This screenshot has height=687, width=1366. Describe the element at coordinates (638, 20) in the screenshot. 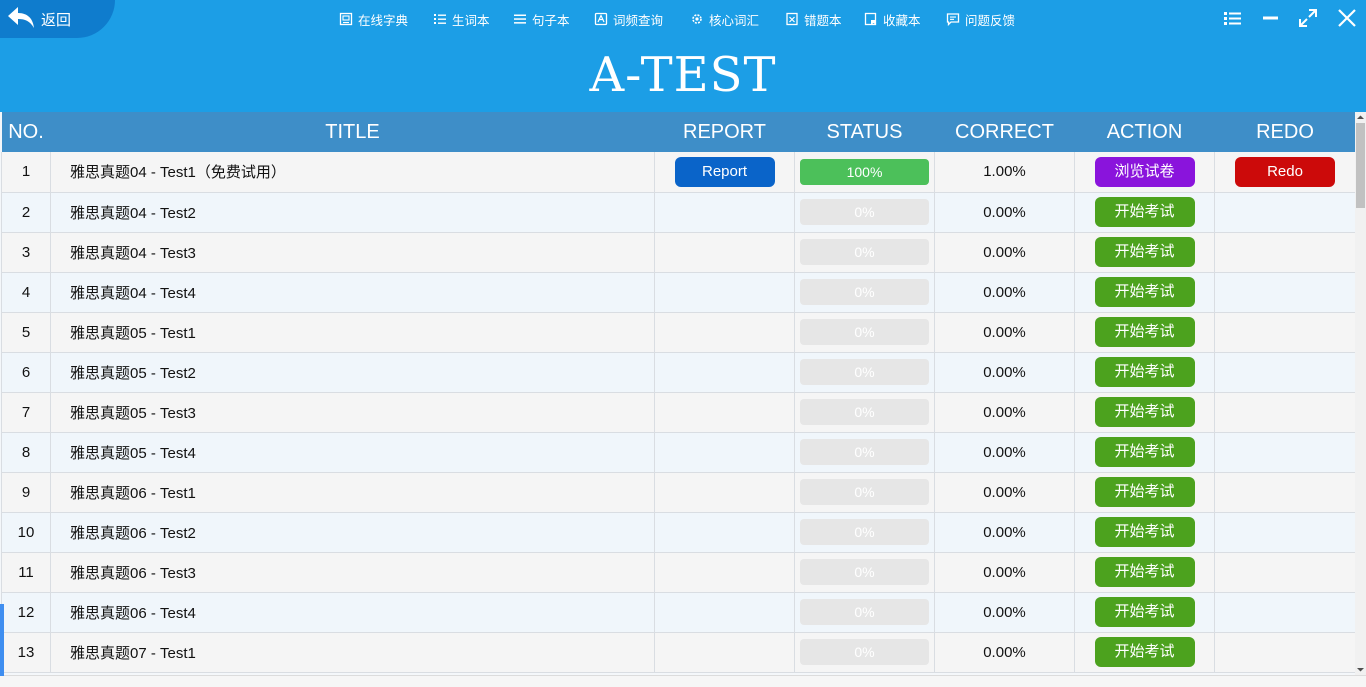

I see `menu-label: 词频查询` at that location.